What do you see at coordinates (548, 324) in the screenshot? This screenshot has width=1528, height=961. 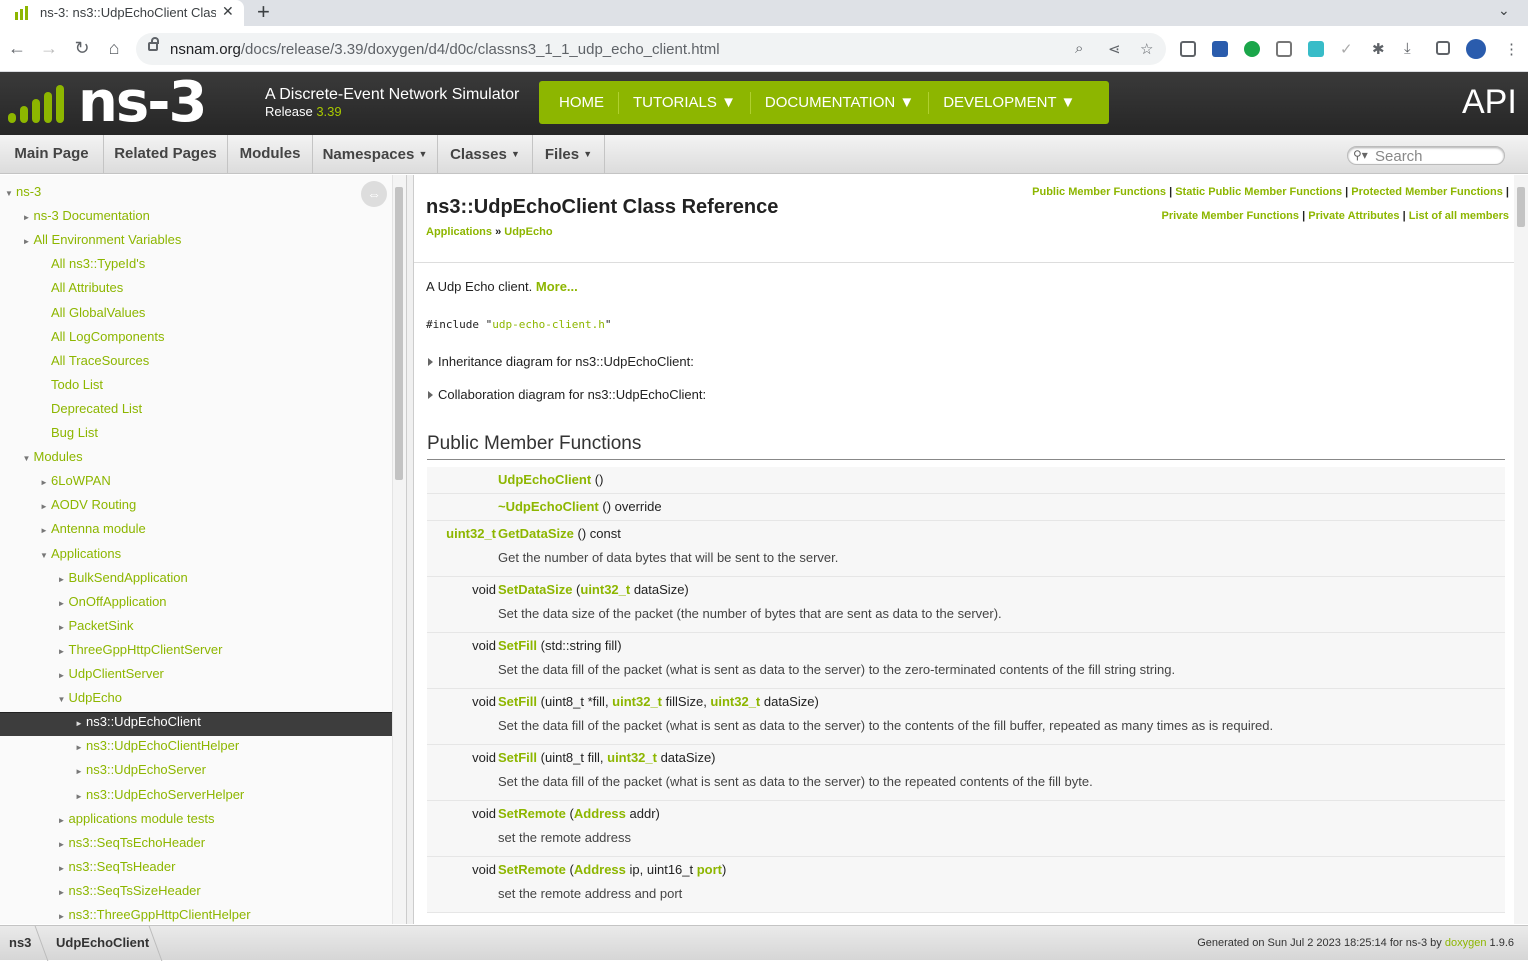 I see `include-file-link: udp-echo-client.h` at bounding box center [548, 324].